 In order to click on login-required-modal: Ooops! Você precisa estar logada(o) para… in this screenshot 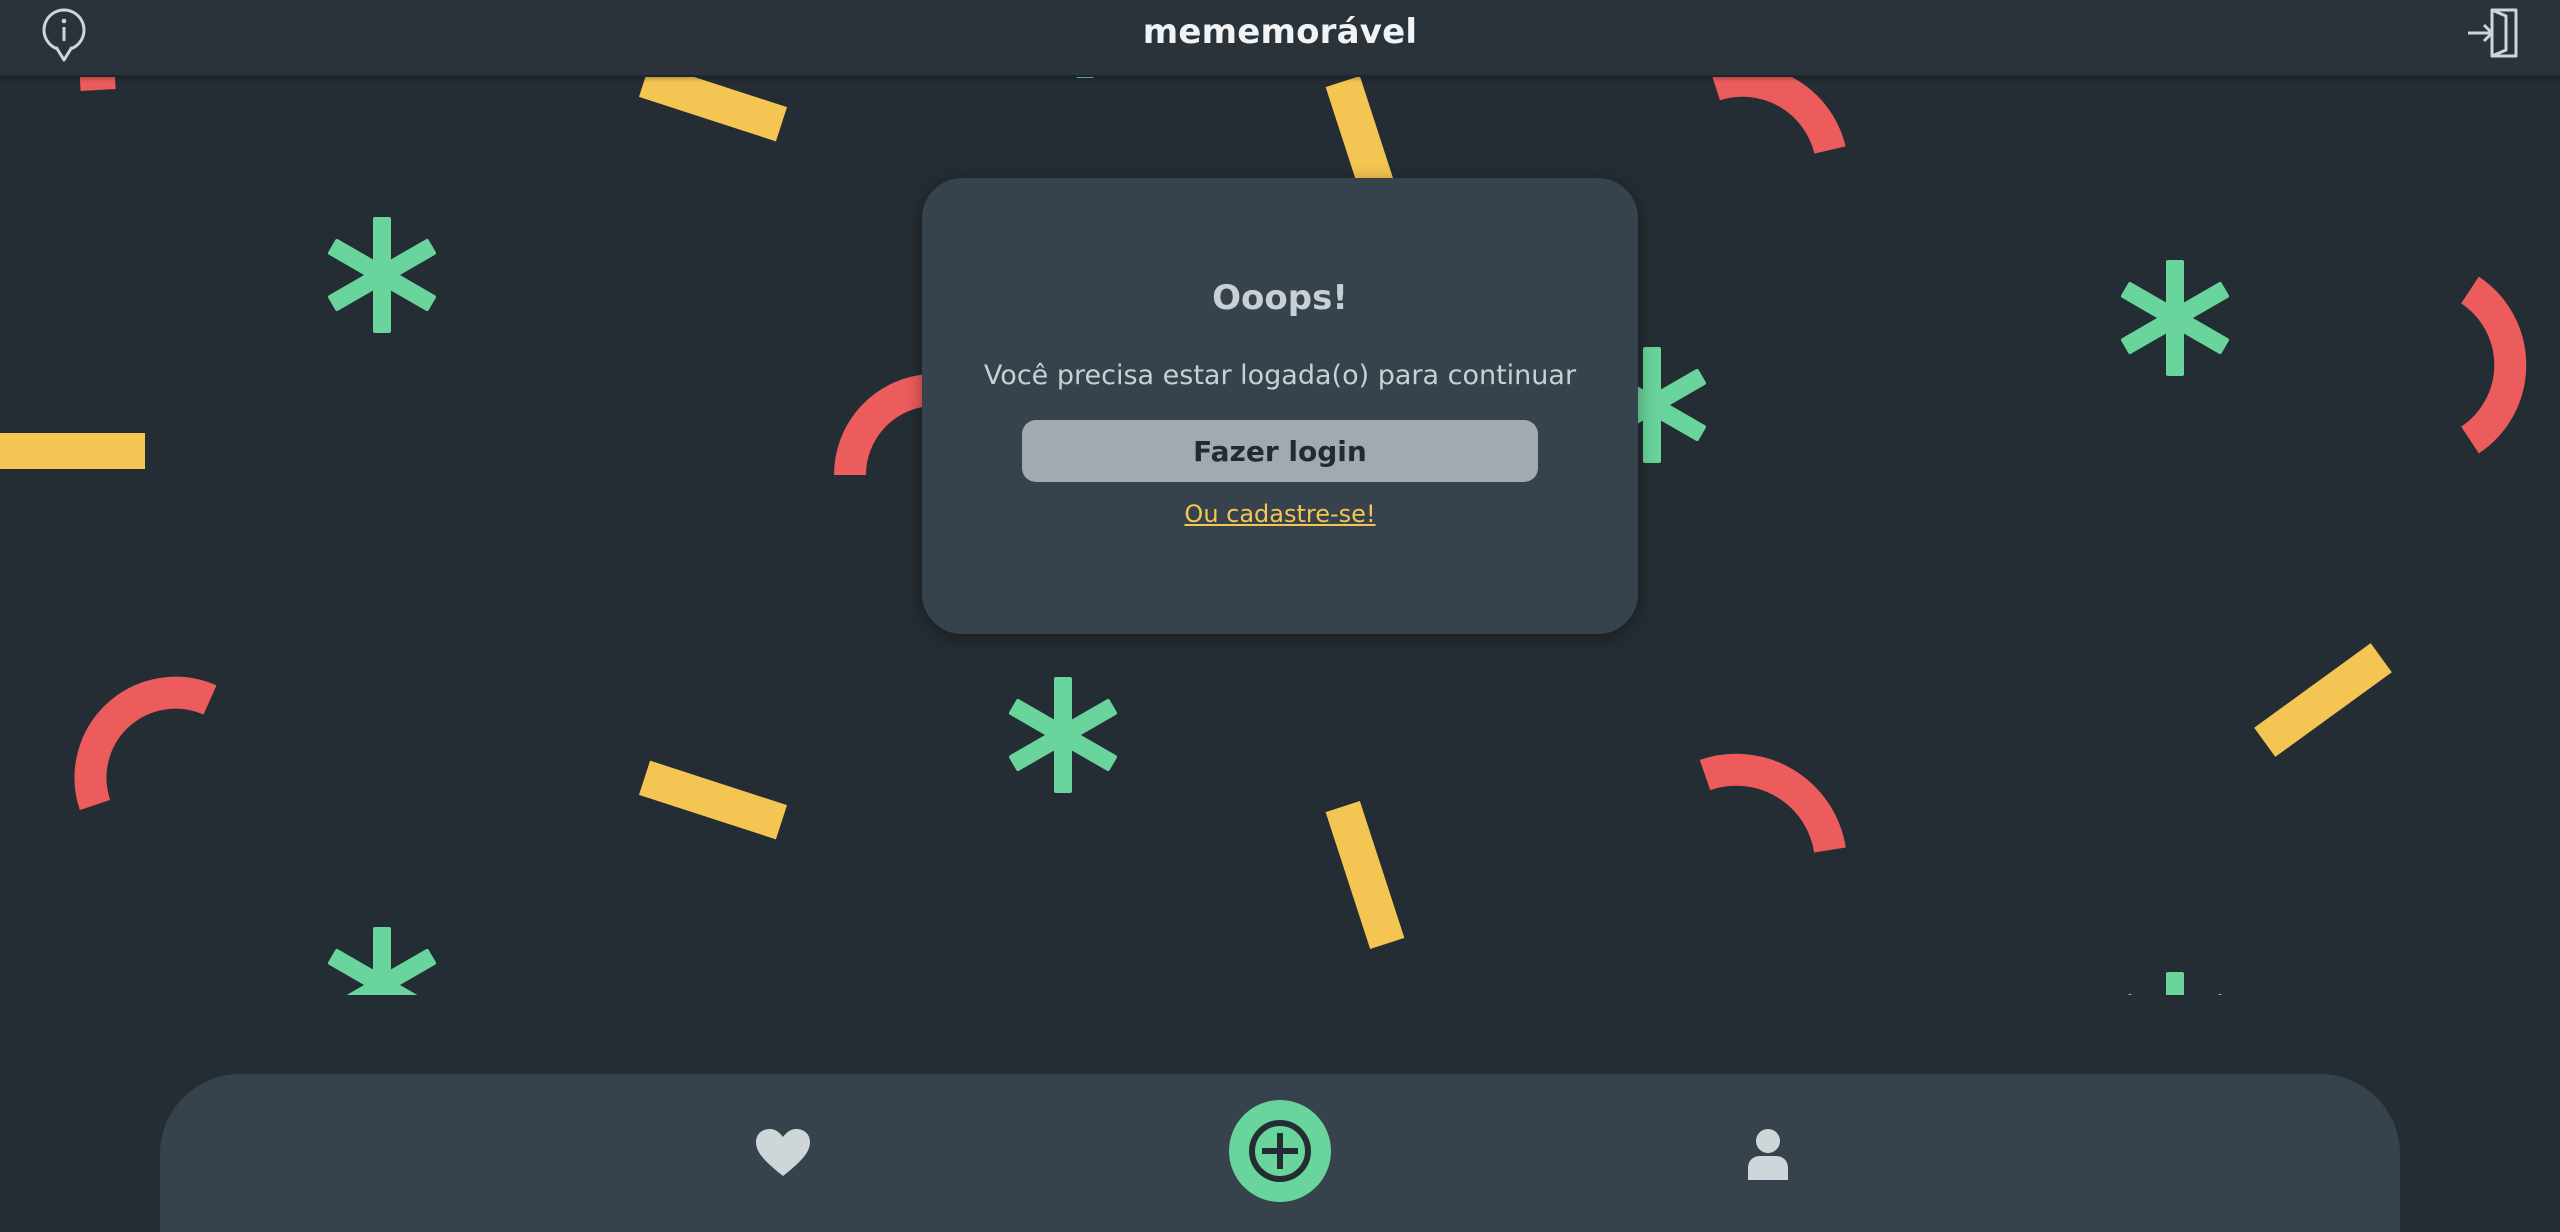, I will do `click(1280, 406)`.